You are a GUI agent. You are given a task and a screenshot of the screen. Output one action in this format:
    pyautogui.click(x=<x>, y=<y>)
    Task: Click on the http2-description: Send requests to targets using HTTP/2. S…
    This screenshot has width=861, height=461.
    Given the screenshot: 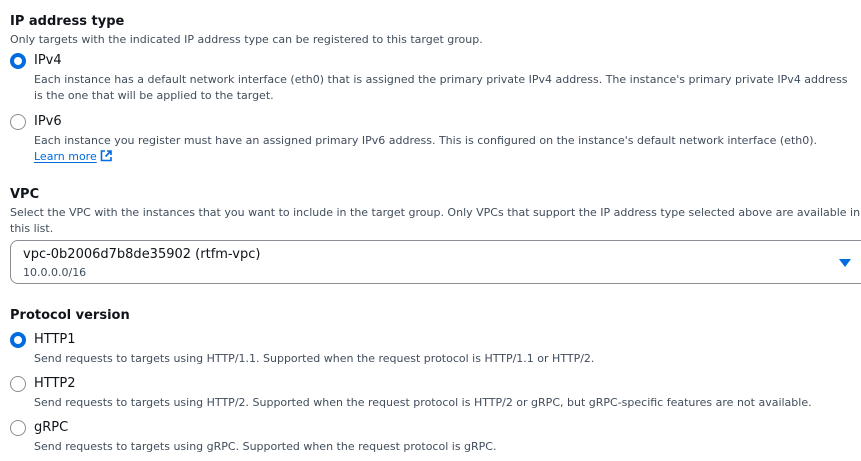 What is the action you would take?
    pyautogui.click(x=423, y=402)
    